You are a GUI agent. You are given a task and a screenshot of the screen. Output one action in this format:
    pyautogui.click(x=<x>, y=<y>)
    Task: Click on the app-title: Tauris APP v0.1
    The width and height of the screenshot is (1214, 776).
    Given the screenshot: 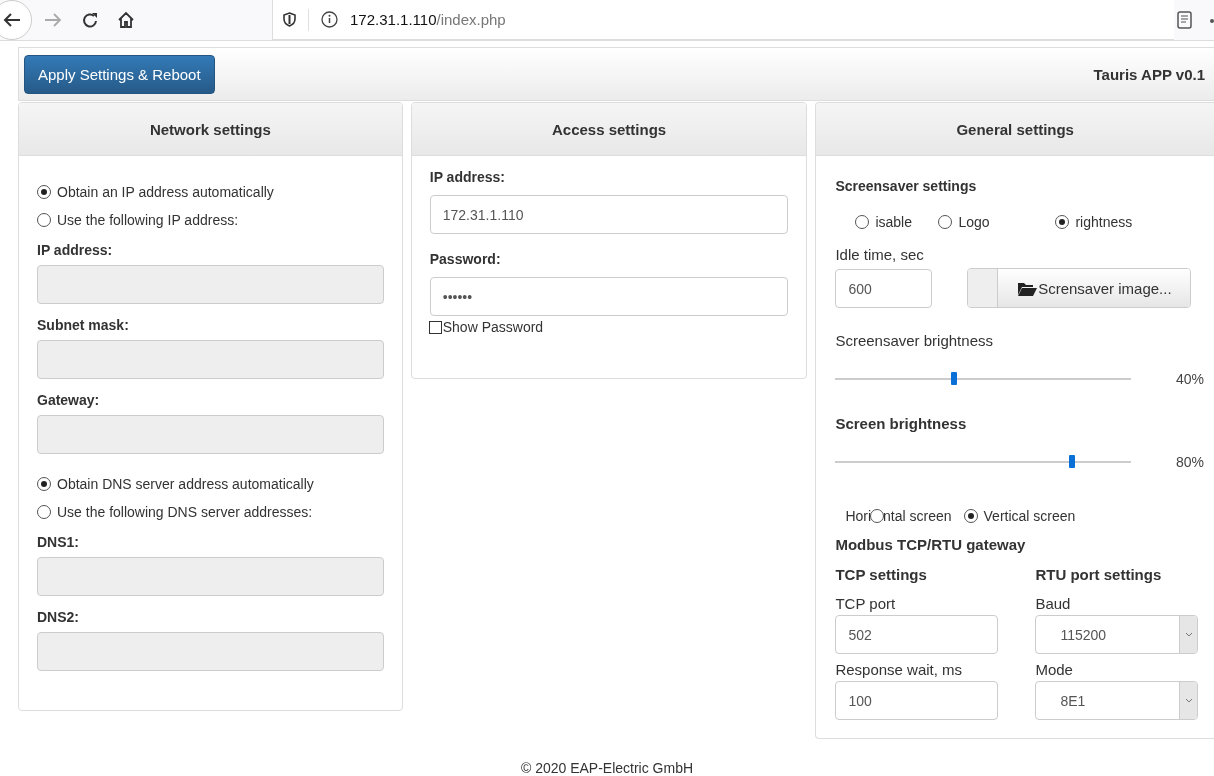 What is the action you would take?
    pyautogui.click(x=1149, y=74)
    